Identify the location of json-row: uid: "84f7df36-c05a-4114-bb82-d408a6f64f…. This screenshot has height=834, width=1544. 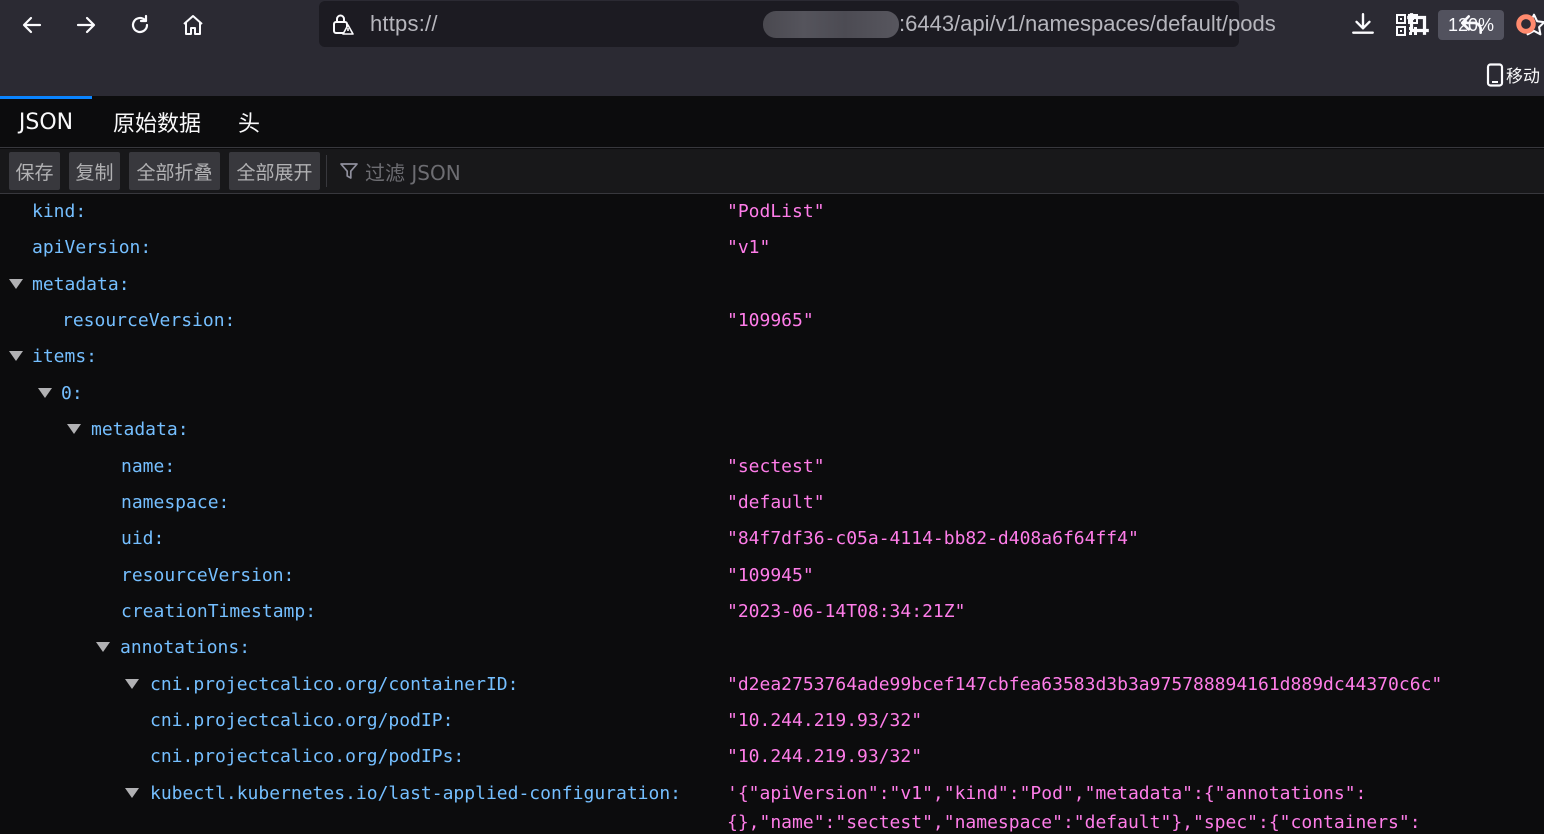
(772, 539).